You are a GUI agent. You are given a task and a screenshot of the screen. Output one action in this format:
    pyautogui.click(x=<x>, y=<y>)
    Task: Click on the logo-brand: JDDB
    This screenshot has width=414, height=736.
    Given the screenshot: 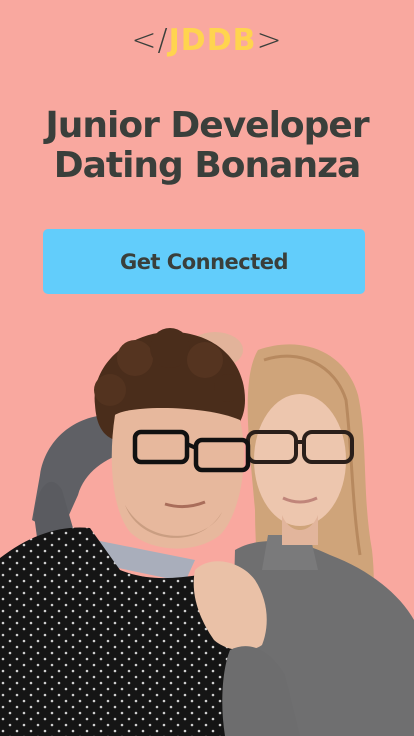 What is the action you would take?
    pyautogui.click(x=212, y=40)
    